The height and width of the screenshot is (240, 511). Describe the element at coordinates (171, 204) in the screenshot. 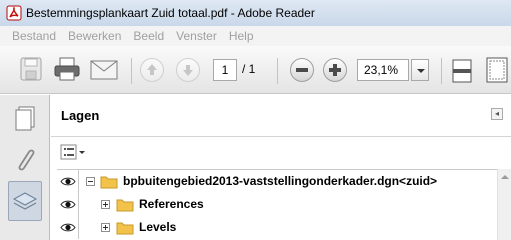

I see `layer-label: References` at that location.